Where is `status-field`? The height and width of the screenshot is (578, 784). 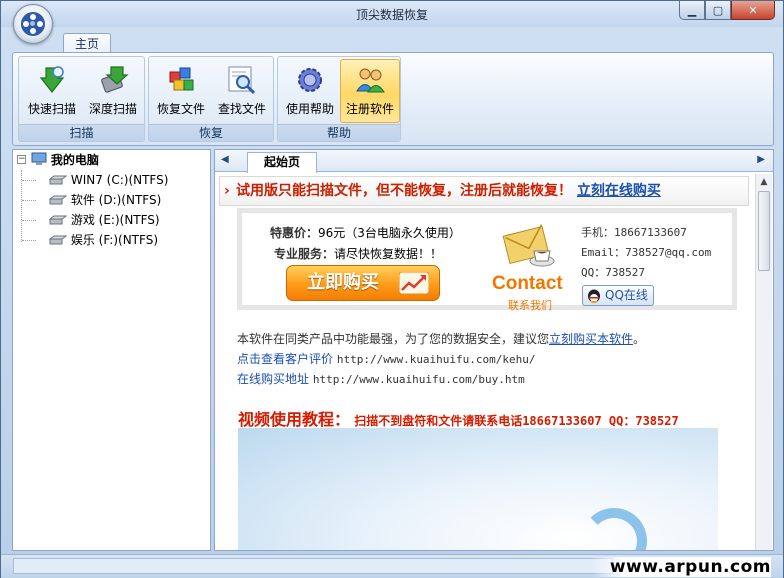 status-field is located at coordinates (313, 566).